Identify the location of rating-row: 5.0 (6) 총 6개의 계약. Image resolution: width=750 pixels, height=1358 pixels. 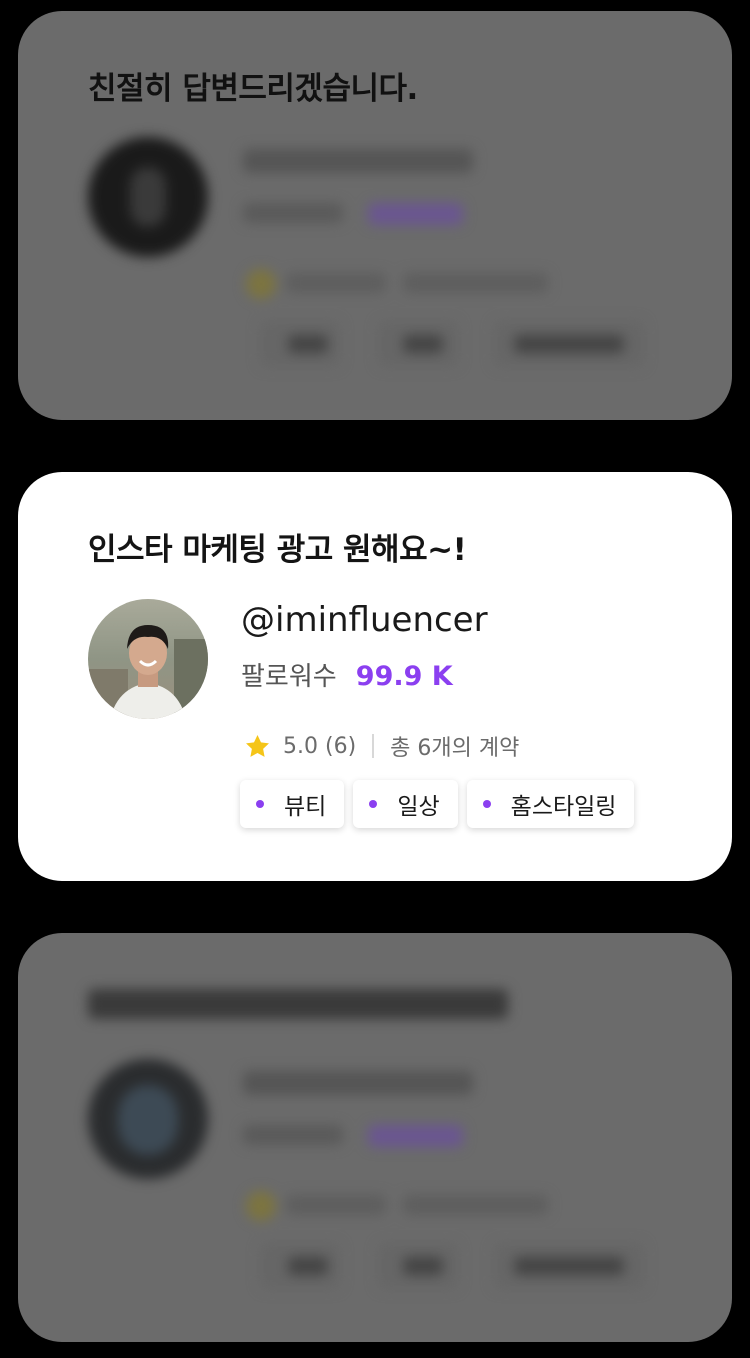
(381, 746).